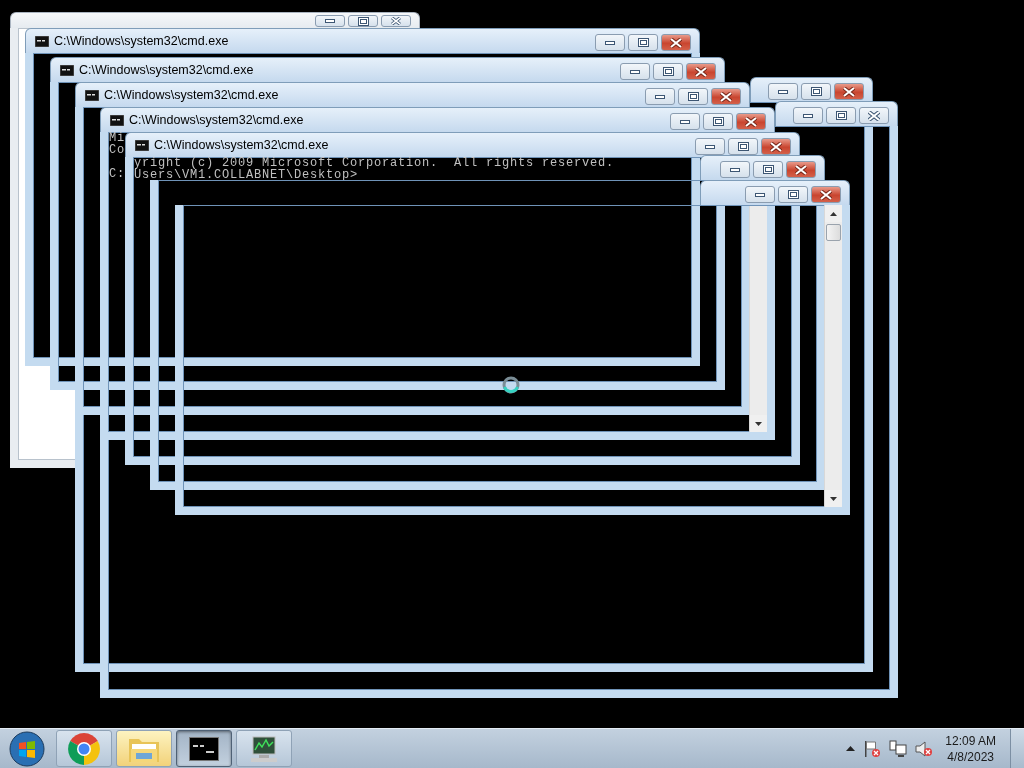 This screenshot has width=1024, height=768. I want to click on browser-icon, so click(84, 748).